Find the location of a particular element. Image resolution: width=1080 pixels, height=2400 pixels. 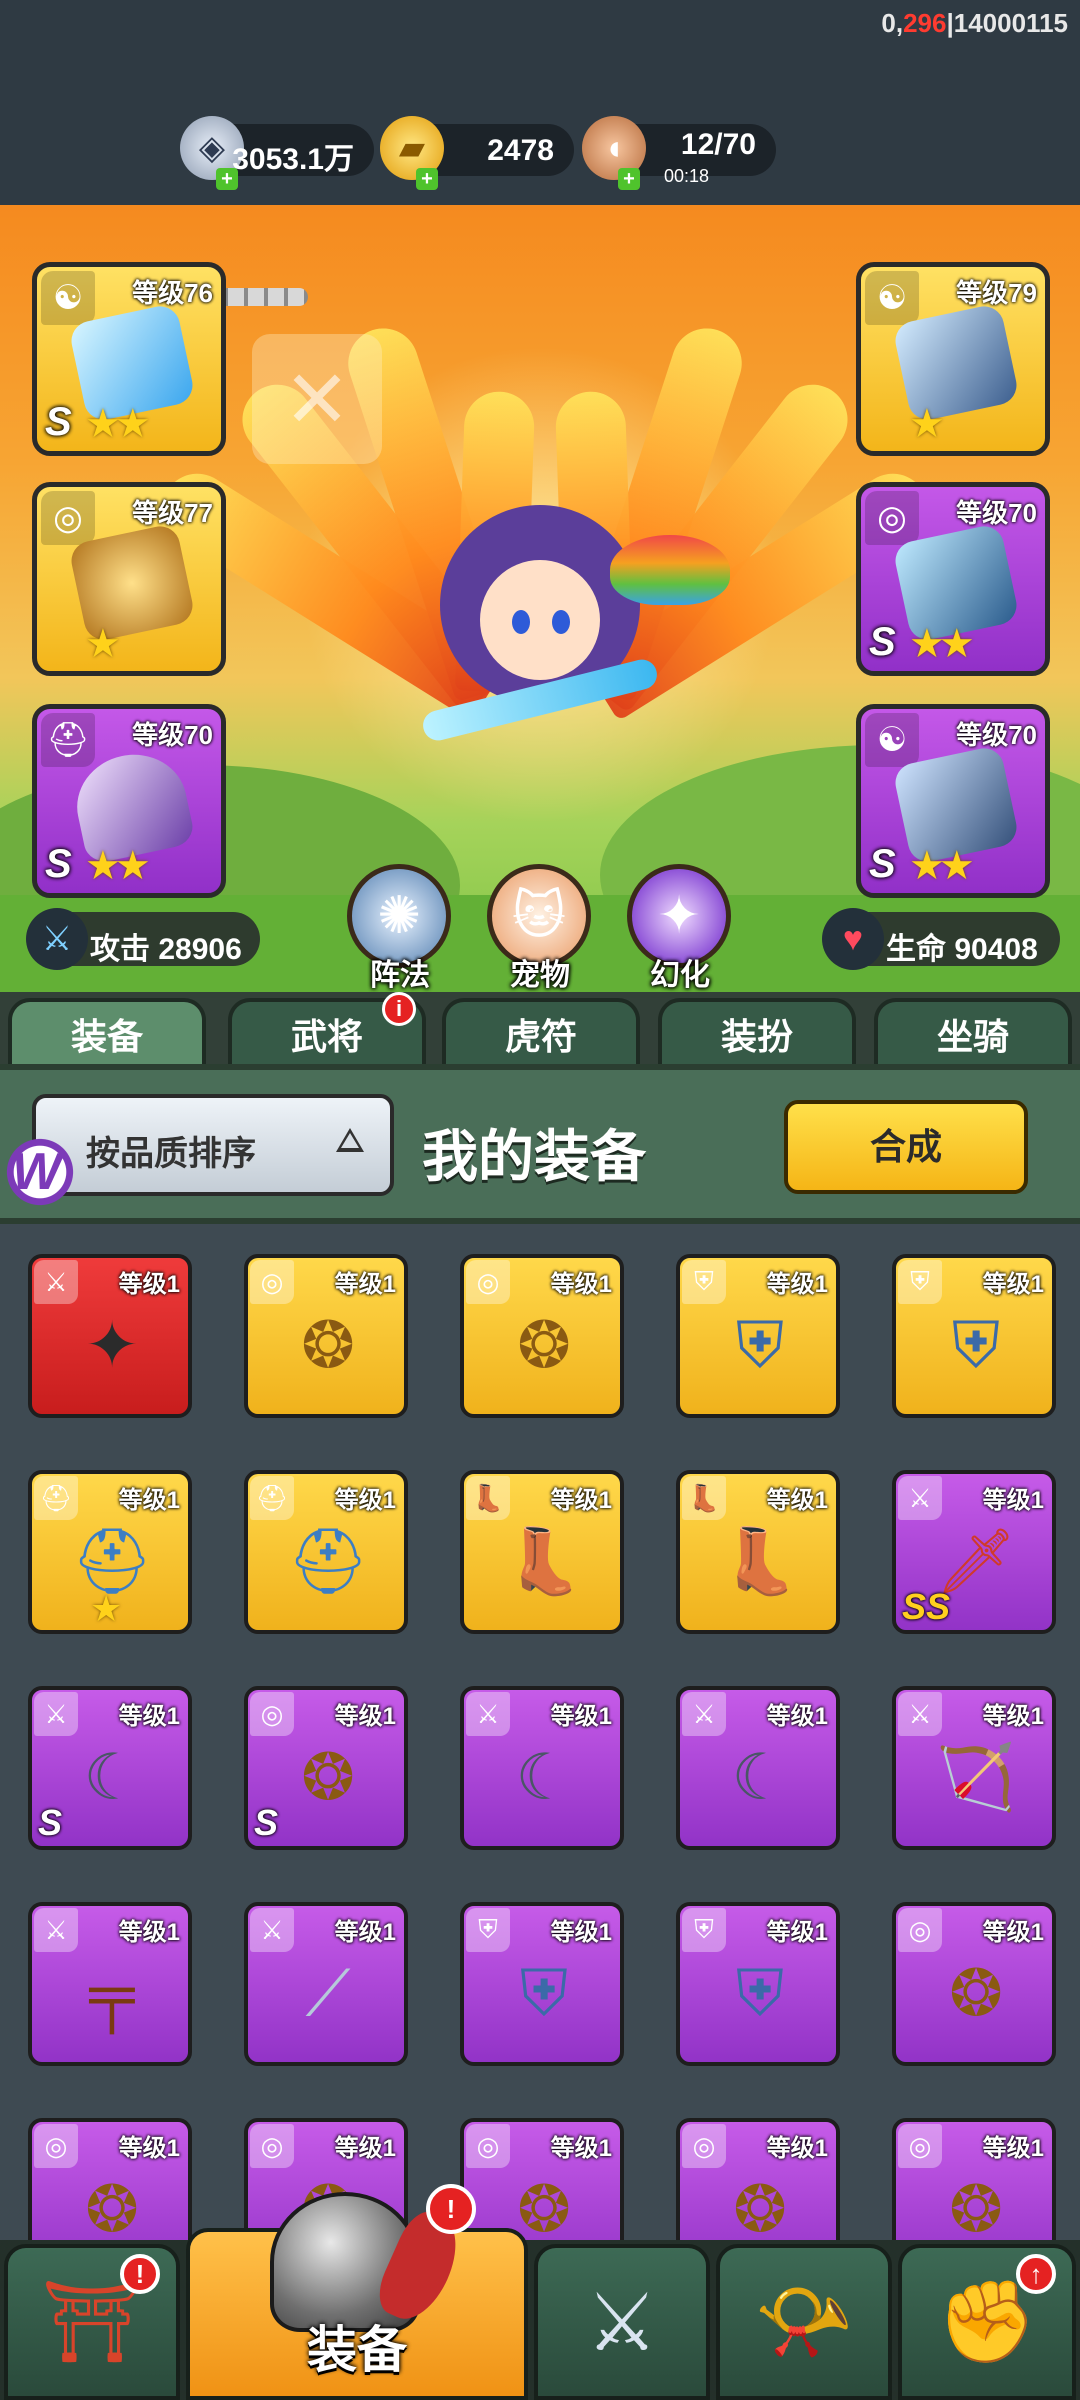

inventory-item: ⚔ 等级1 ☾ S is located at coordinates (110, 1768).